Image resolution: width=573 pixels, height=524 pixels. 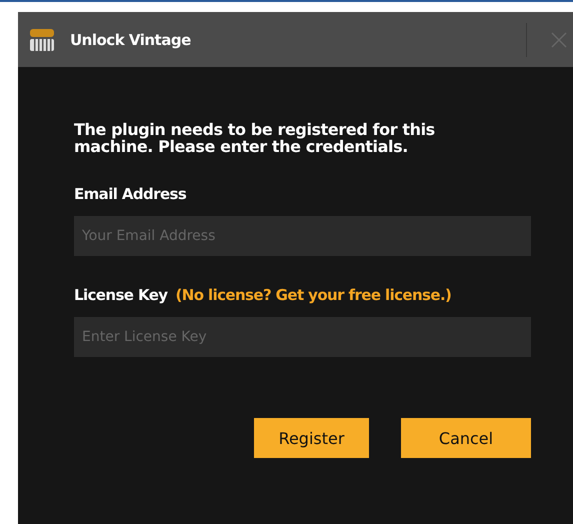 What do you see at coordinates (302, 236) in the screenshot?
I see `email-field: Your Email Address` at bounding box center [302, 236].